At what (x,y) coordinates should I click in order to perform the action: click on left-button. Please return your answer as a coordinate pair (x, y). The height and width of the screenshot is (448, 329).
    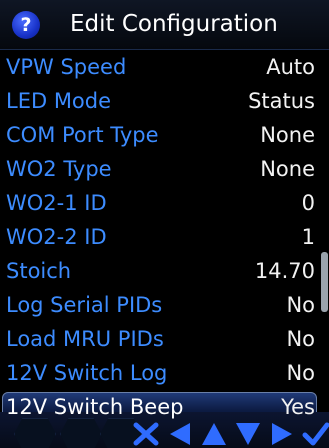
    Looking at the image, I should click on (180, 434).